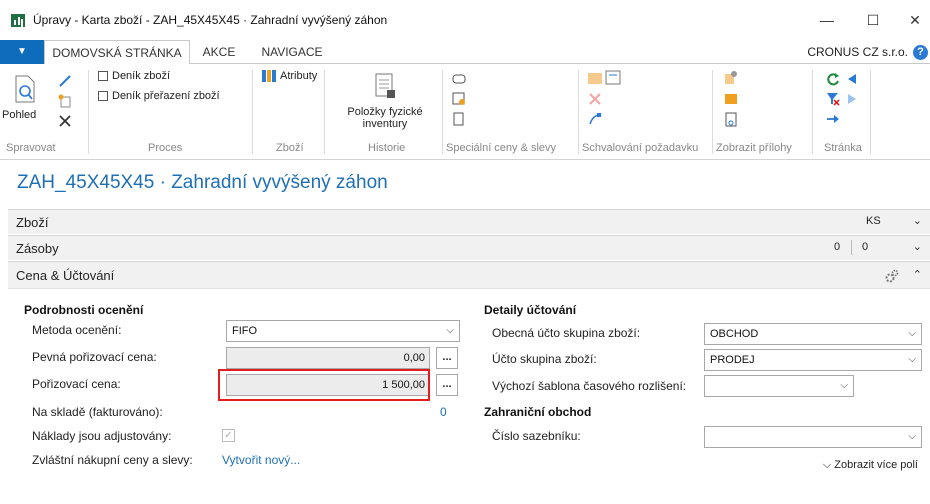 The width and height of the screenshot is (930, 504). I want to click on go-to-icon, so click(833, 119).